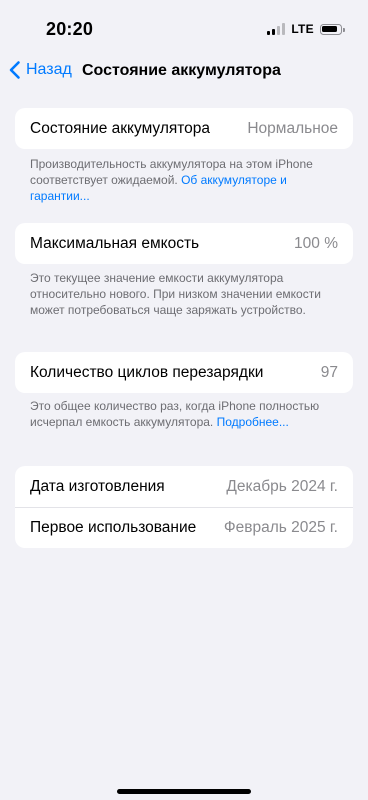 The image size is (368, 800). I want to click on status-time: 20:20, so click(70, 29).